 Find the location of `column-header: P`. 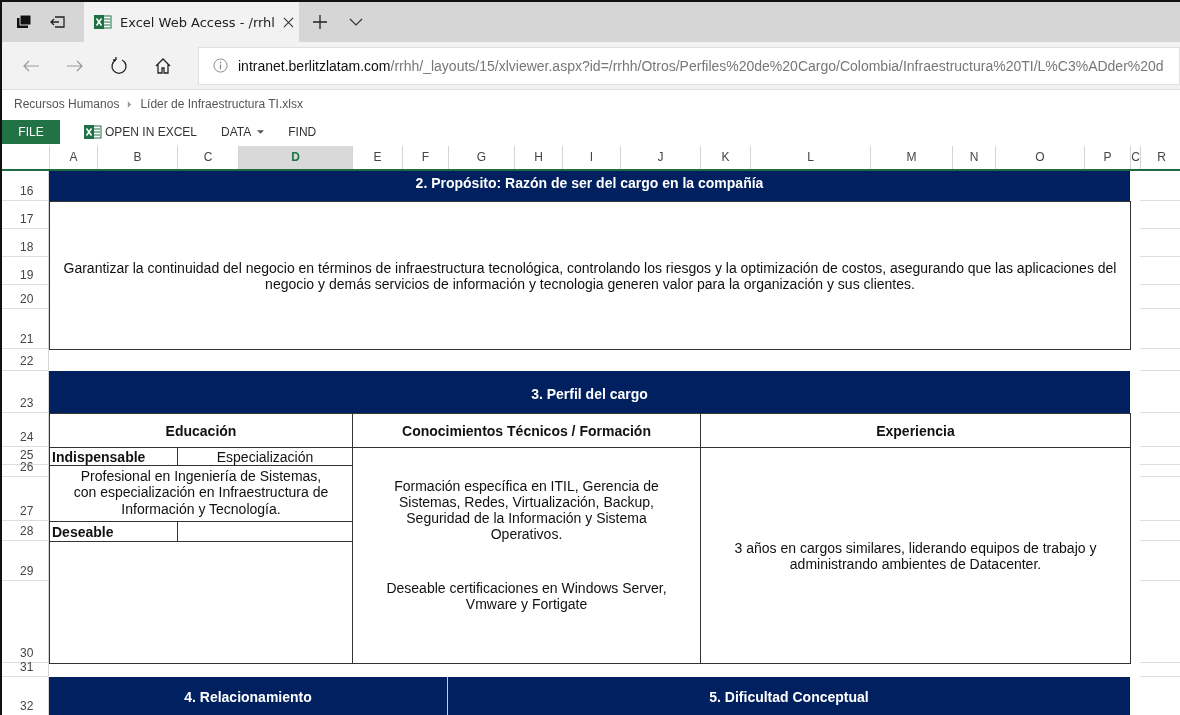

column-header: P is located at coordinates (1107, 157).